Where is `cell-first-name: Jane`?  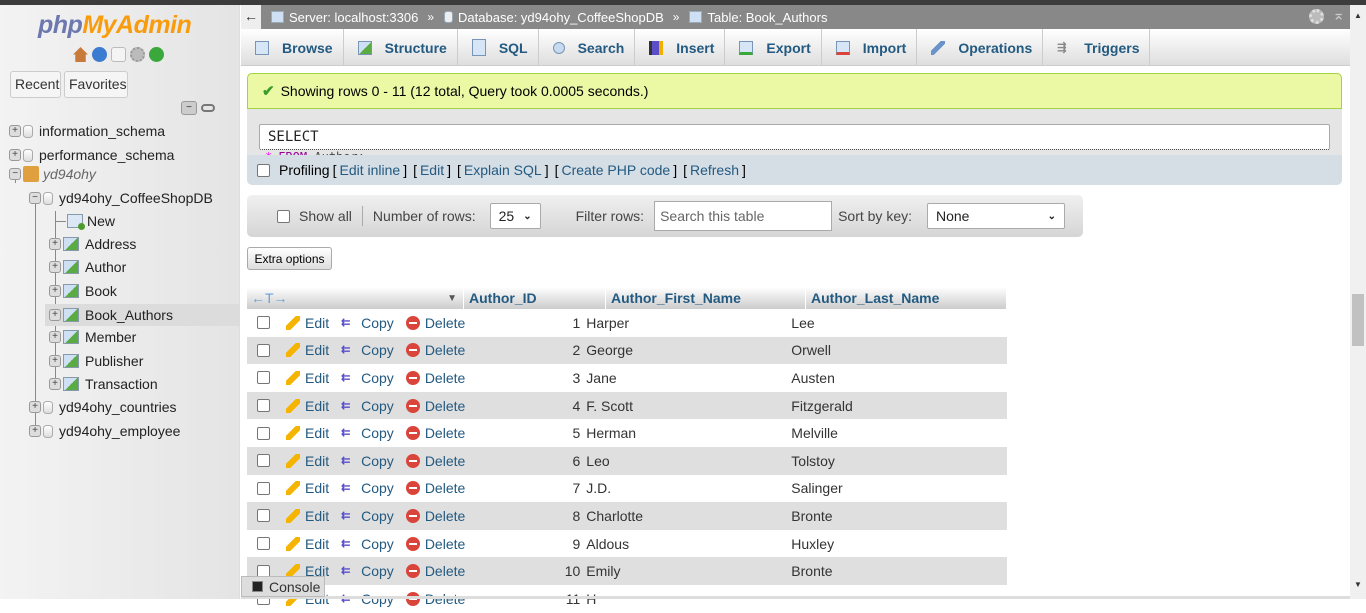
cell-first-name: Jane is located at coordinates (686, 378).